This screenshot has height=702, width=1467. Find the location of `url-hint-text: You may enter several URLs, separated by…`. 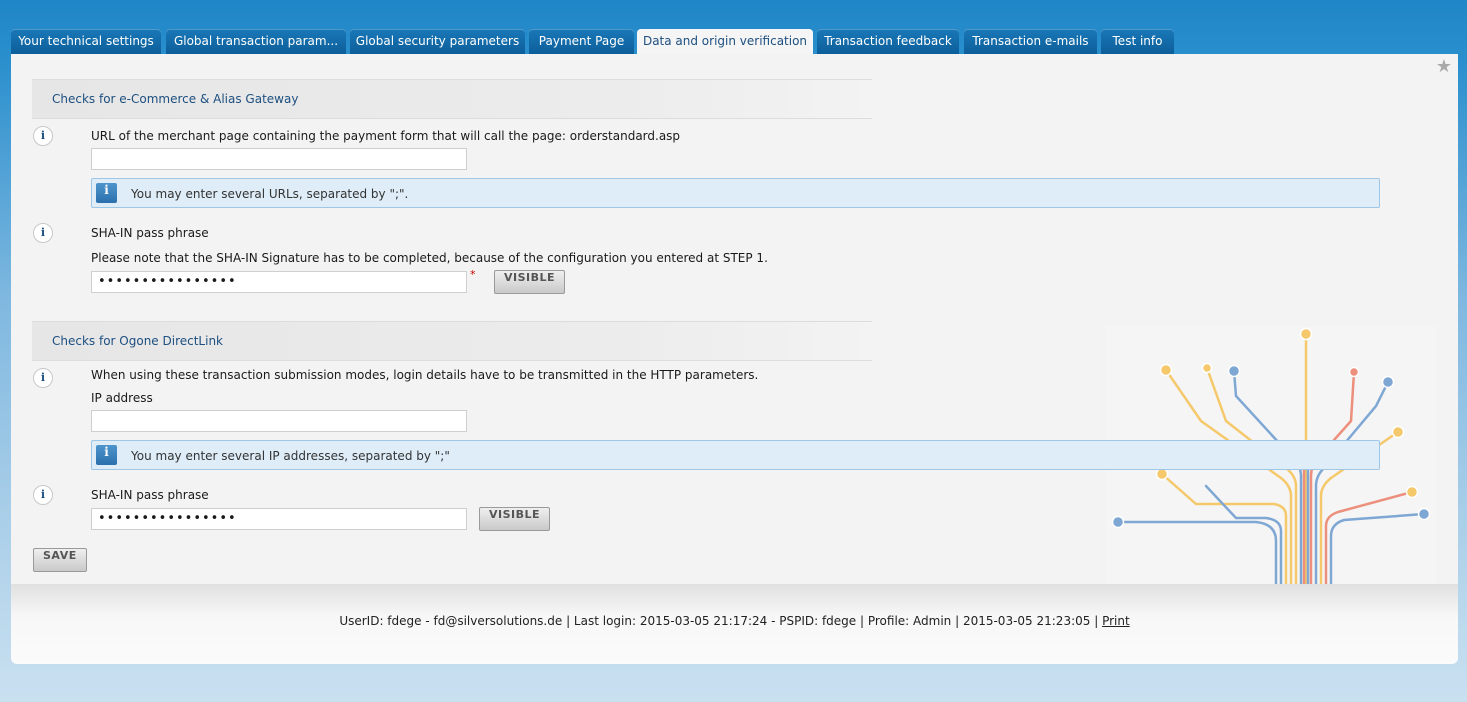

url-hint-text: You may enter several URLs, separated by… is located at coordinates (270, 194).